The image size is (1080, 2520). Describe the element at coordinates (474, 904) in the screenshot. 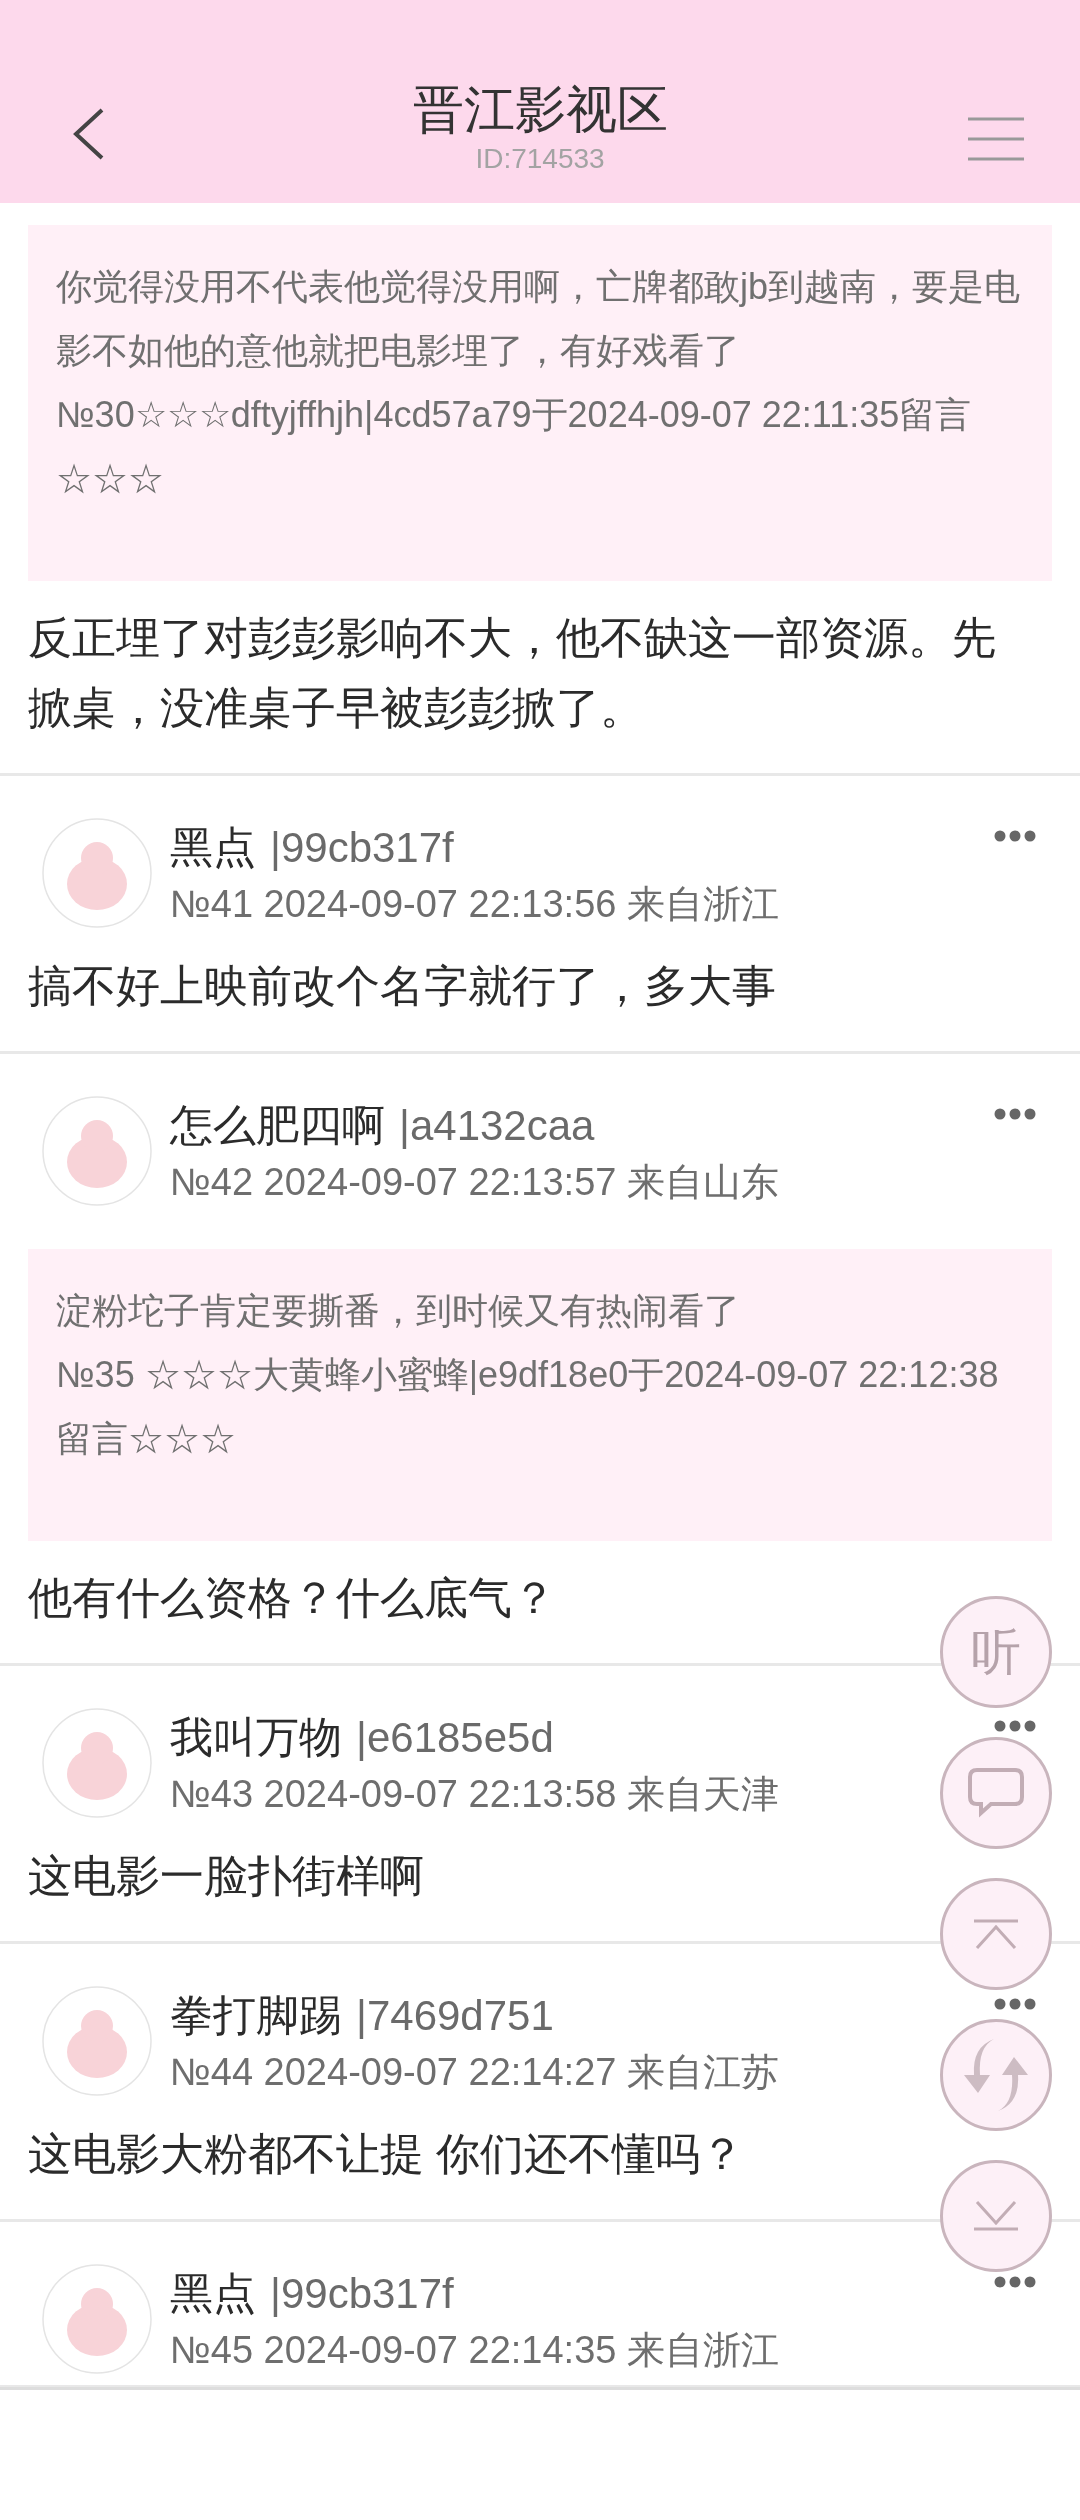

I see `post-meta: №41 2024-09-07 22:13:56 来自浙江` at that location.